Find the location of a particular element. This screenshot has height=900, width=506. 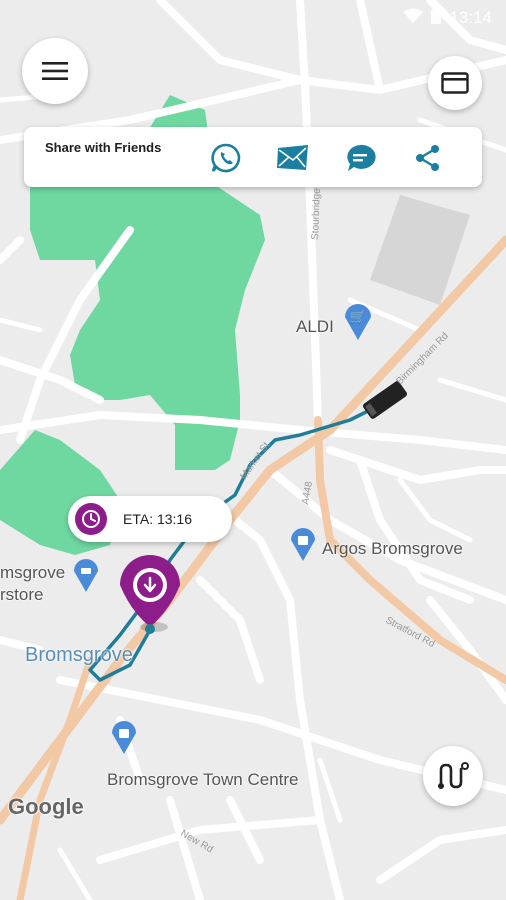

hamburger-menu-icon is located at coordinates (55, 71).